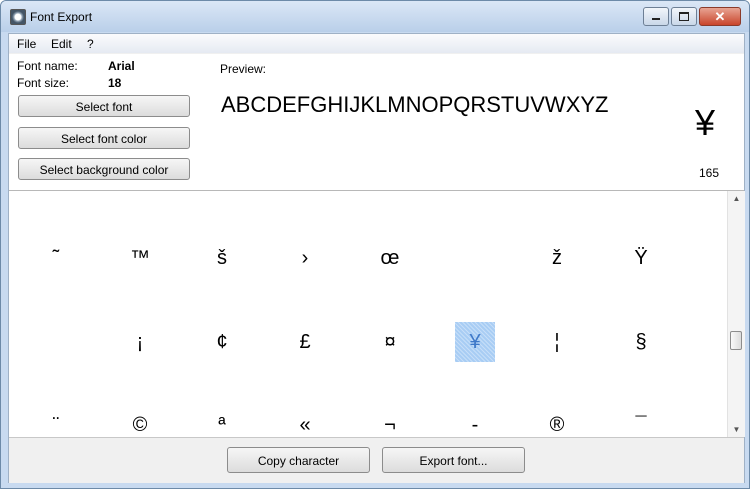 This screenshot has width=750, height=489. What do you see at coordinates (305, 421) in the screenshot?
I see `character-cell: «` at bounding box center [305, 421].